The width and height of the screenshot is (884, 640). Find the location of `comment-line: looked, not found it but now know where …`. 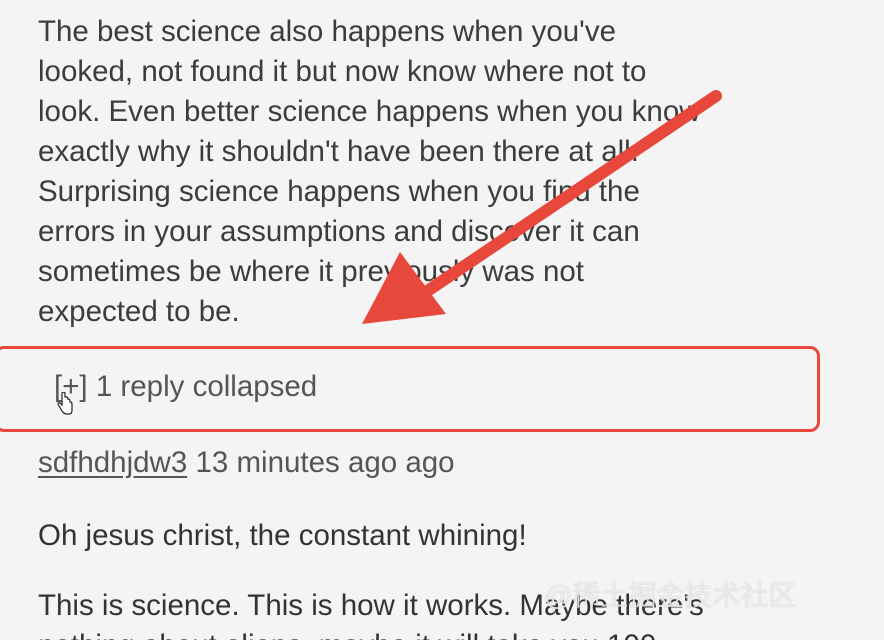

comment-line: looked, not found it but now know where … is located at coordinates (342, 71).